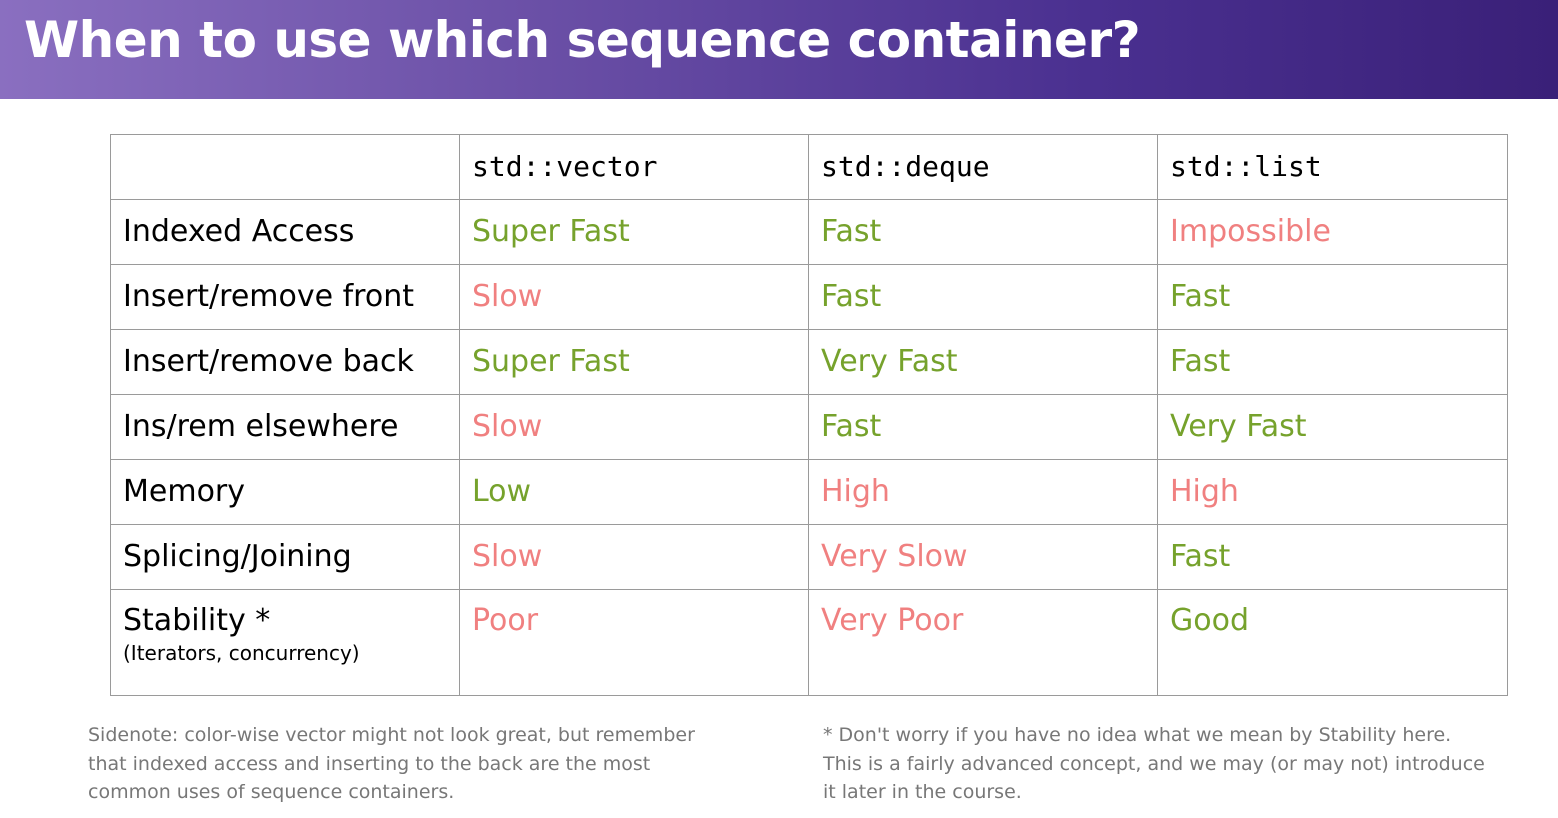 This screenshot has width=1558, height=818. I want to click on cell-list: Very Fast, so click(1332, 427).